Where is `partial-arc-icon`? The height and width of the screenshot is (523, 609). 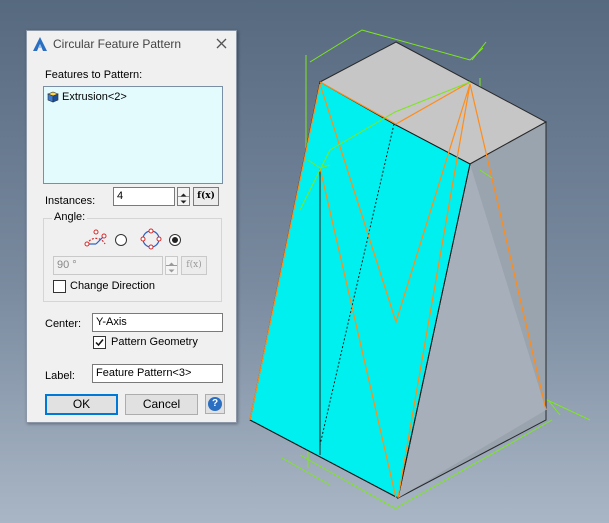 partial-arc-icon is located at coordinates (95, 238).